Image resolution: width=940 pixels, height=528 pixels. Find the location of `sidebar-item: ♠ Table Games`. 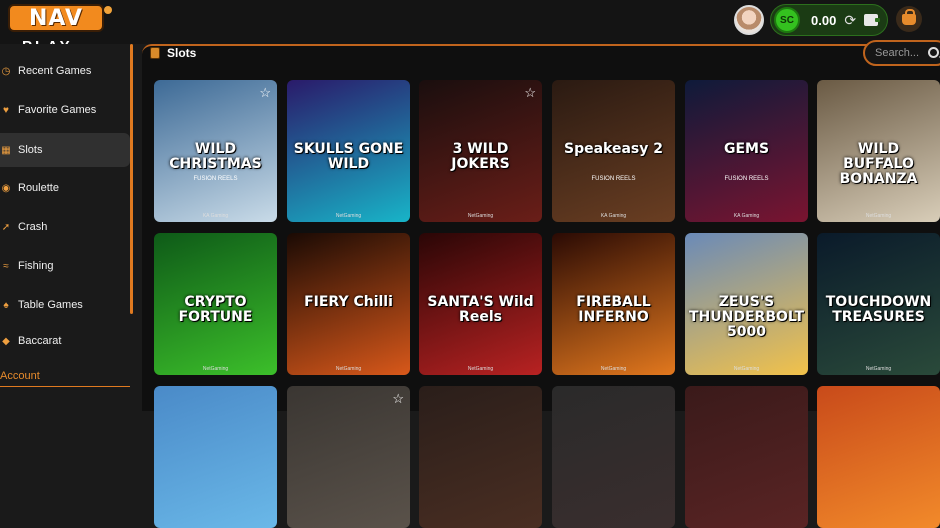

sidebar-item: ♠ Table Games is located at coordinates (65, 305).